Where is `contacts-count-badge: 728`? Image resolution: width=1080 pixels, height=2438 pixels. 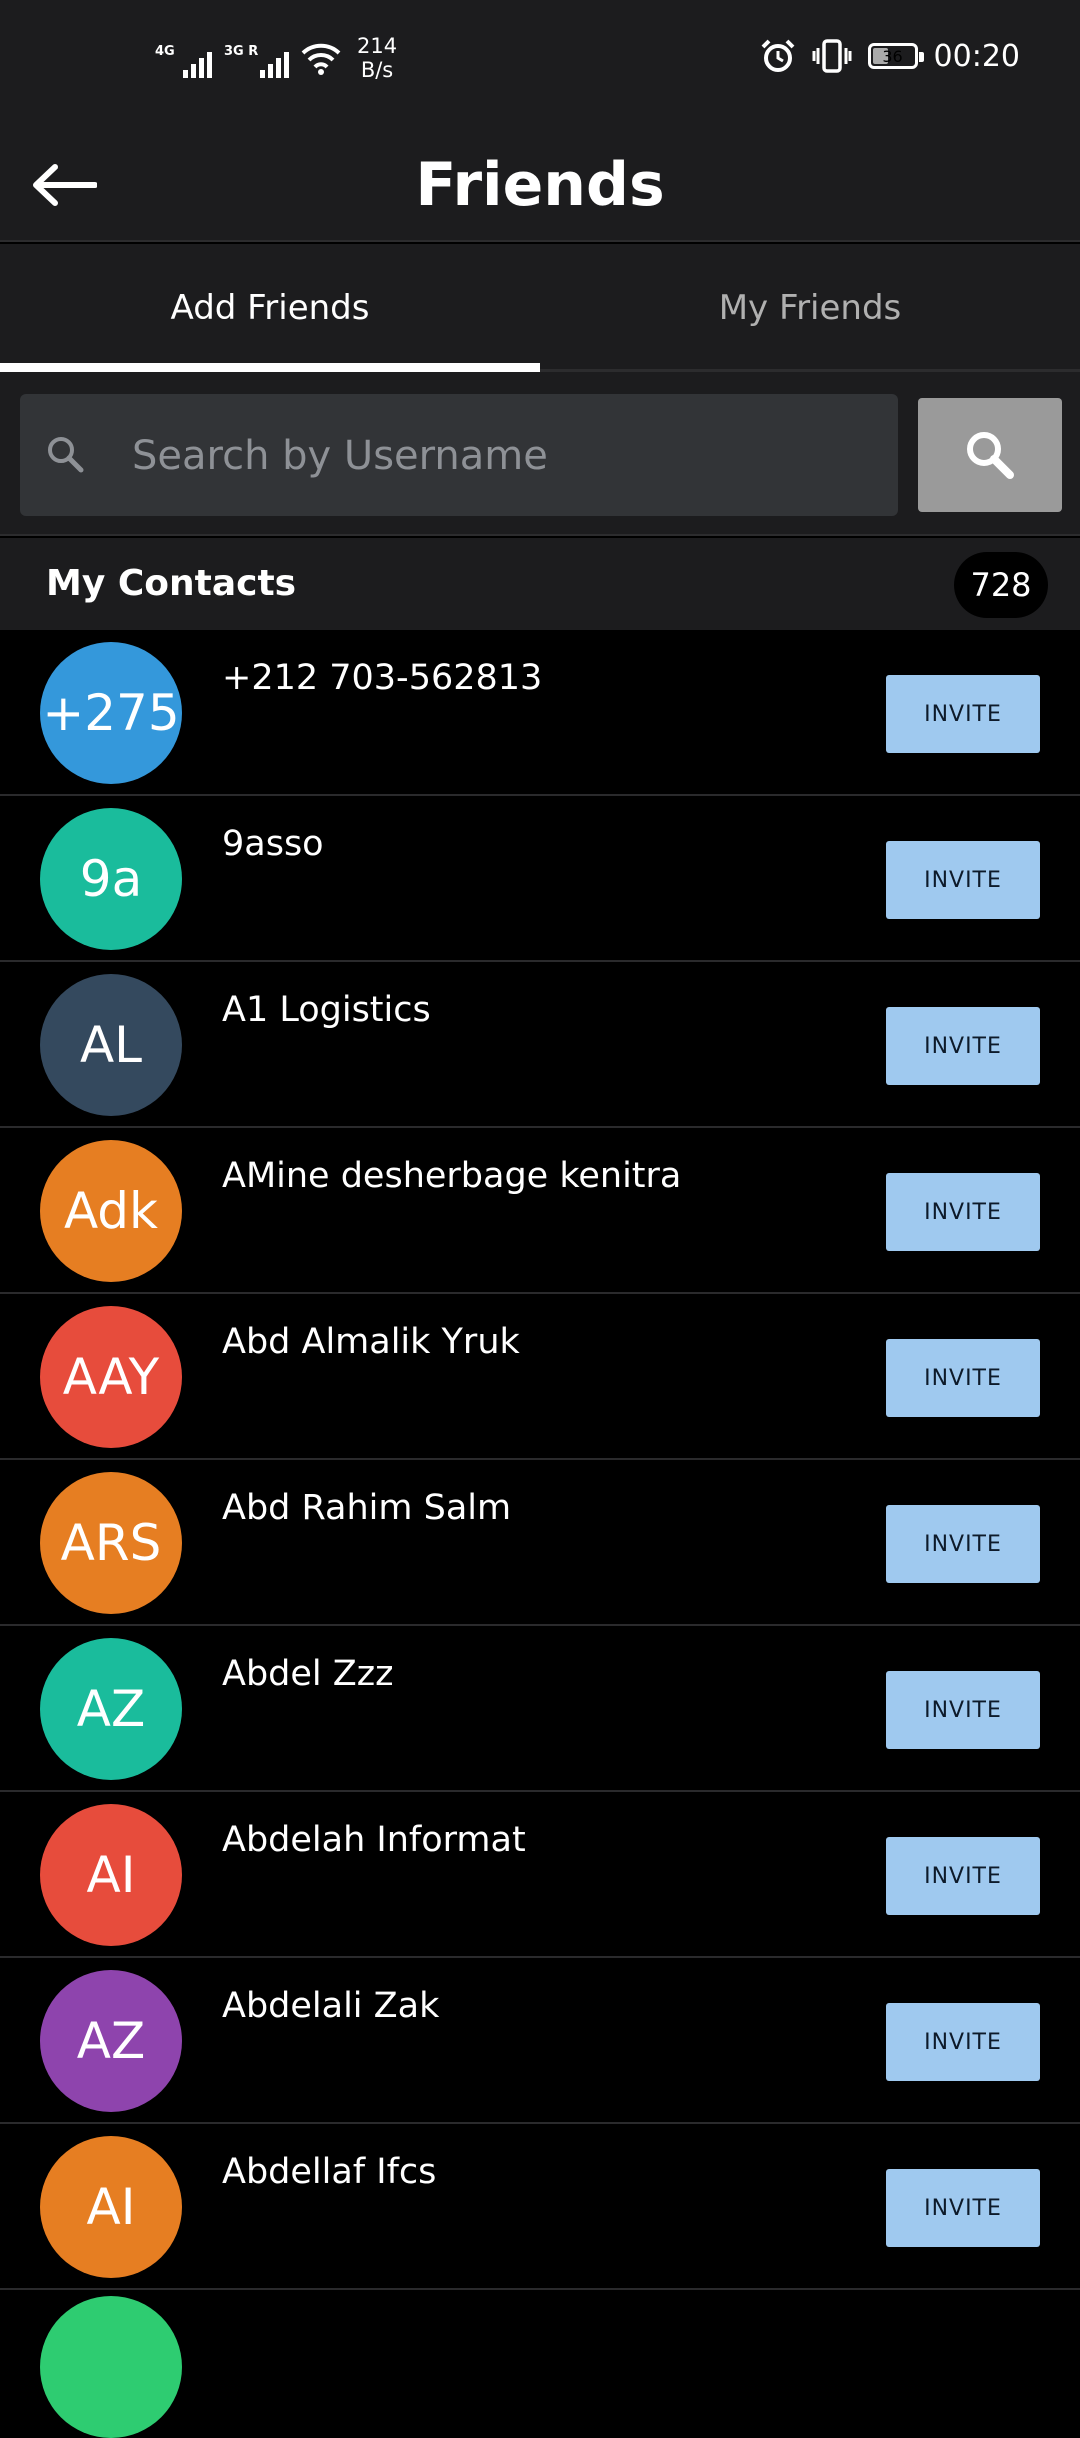
contacts-count-badge: 728 is located at coordinates (1001, 585).